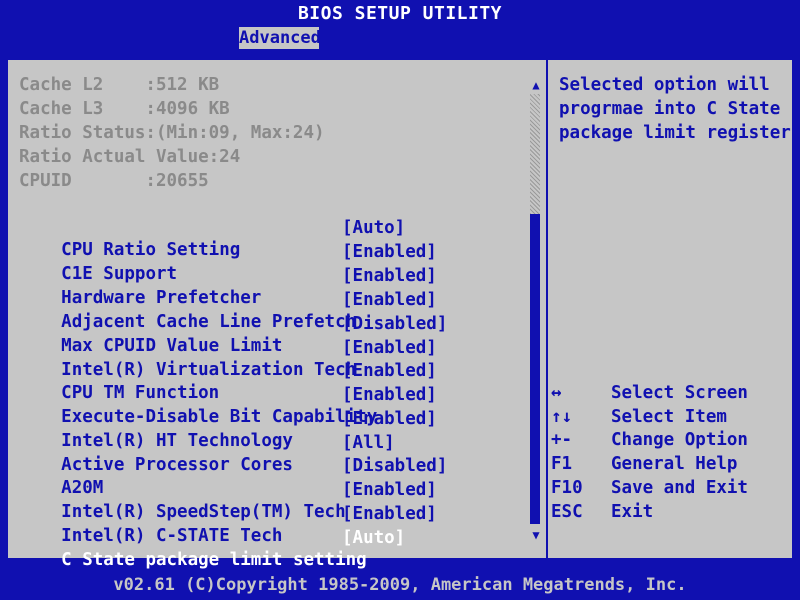 This screenshot has width=800, height=600. I want to click on info-cache-l2: Cache L2 :512 KB, so click(119, 85).